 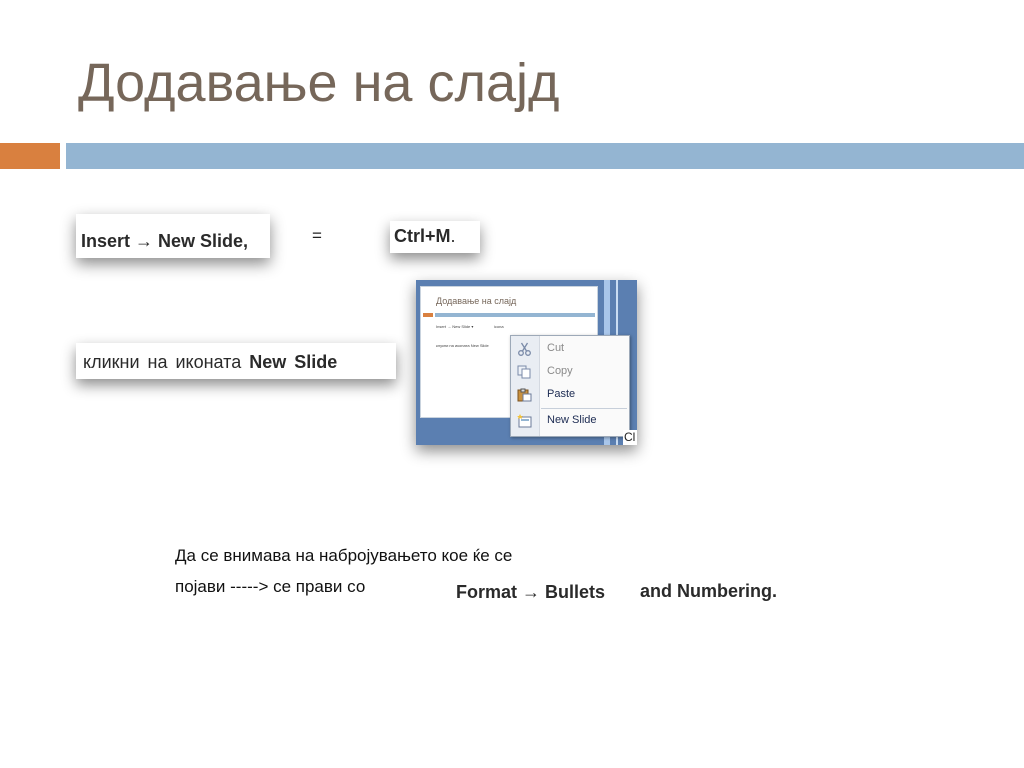 I want to click on thumbnail-accent-blue, so click(x=515, y=315).